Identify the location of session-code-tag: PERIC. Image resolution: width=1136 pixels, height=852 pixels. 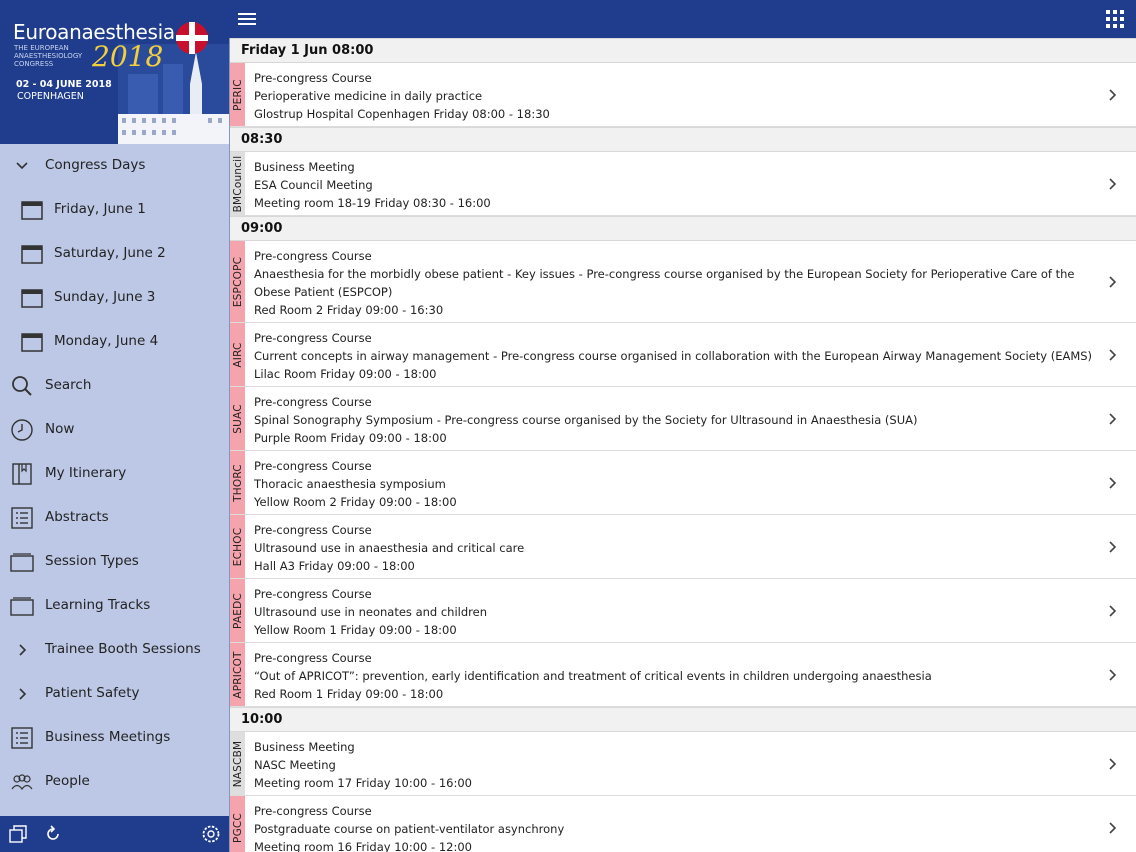
(237, 94).